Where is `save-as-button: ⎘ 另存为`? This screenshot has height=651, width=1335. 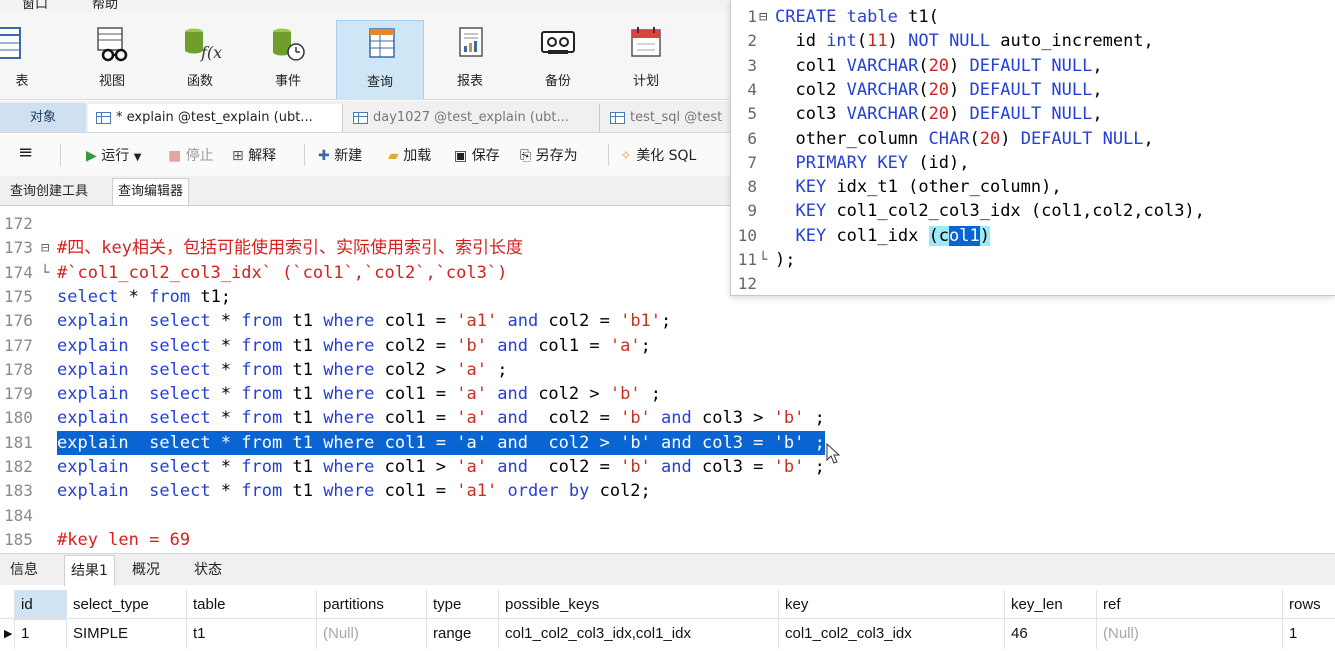 save-as-button: ⎘ 另存为 is located at coordinates (549, 155).